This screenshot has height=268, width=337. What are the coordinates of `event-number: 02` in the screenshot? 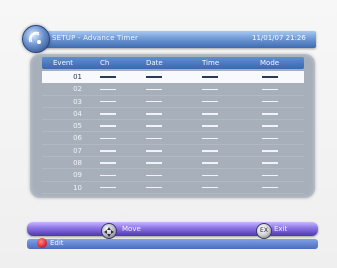 It's located at (77, 89).